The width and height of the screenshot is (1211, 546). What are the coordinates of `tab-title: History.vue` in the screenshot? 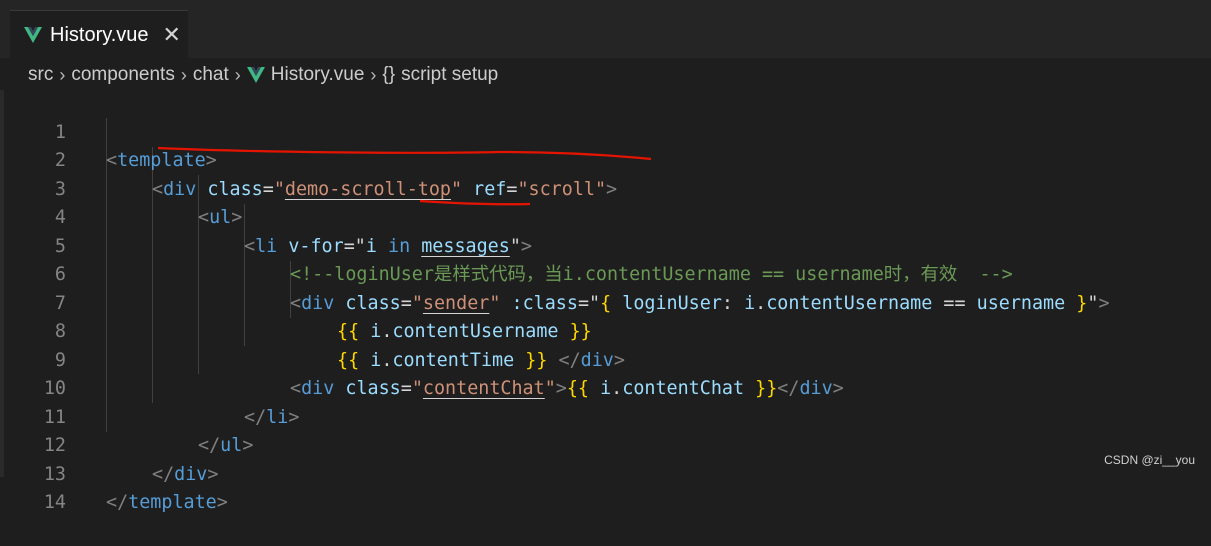 It's located at (99, 34).